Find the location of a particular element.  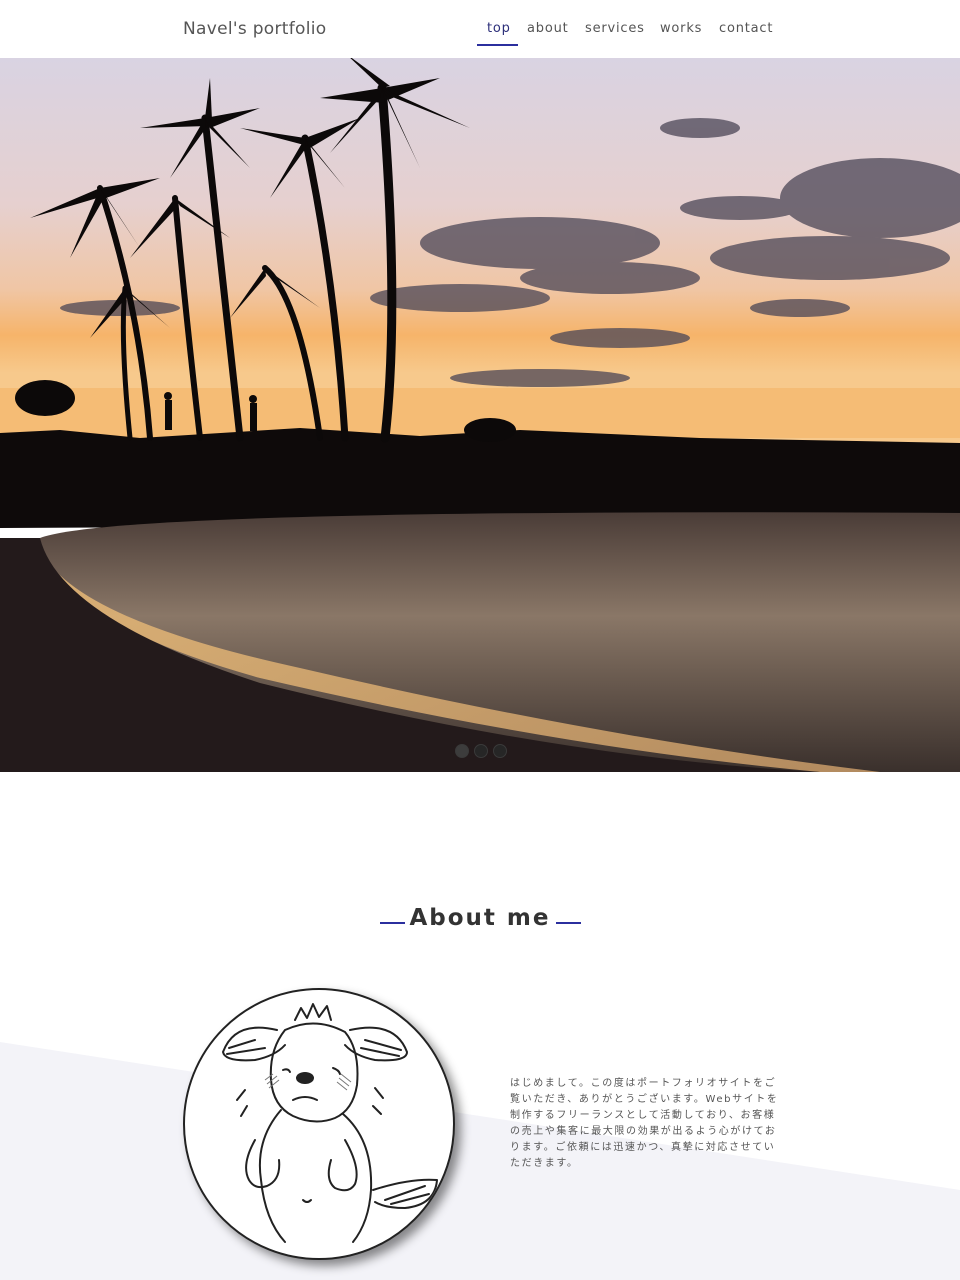

dog-sketch-image is located at coordinates (330, 1123).